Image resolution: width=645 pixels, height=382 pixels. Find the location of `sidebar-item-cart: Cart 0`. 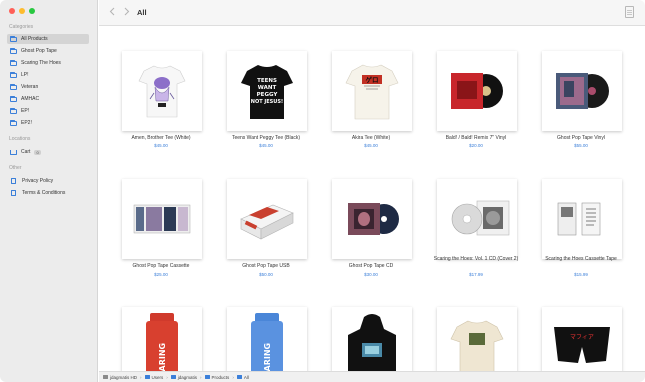

sidebar-item-cart: Cart 0 is located at coordinates (48, 152).